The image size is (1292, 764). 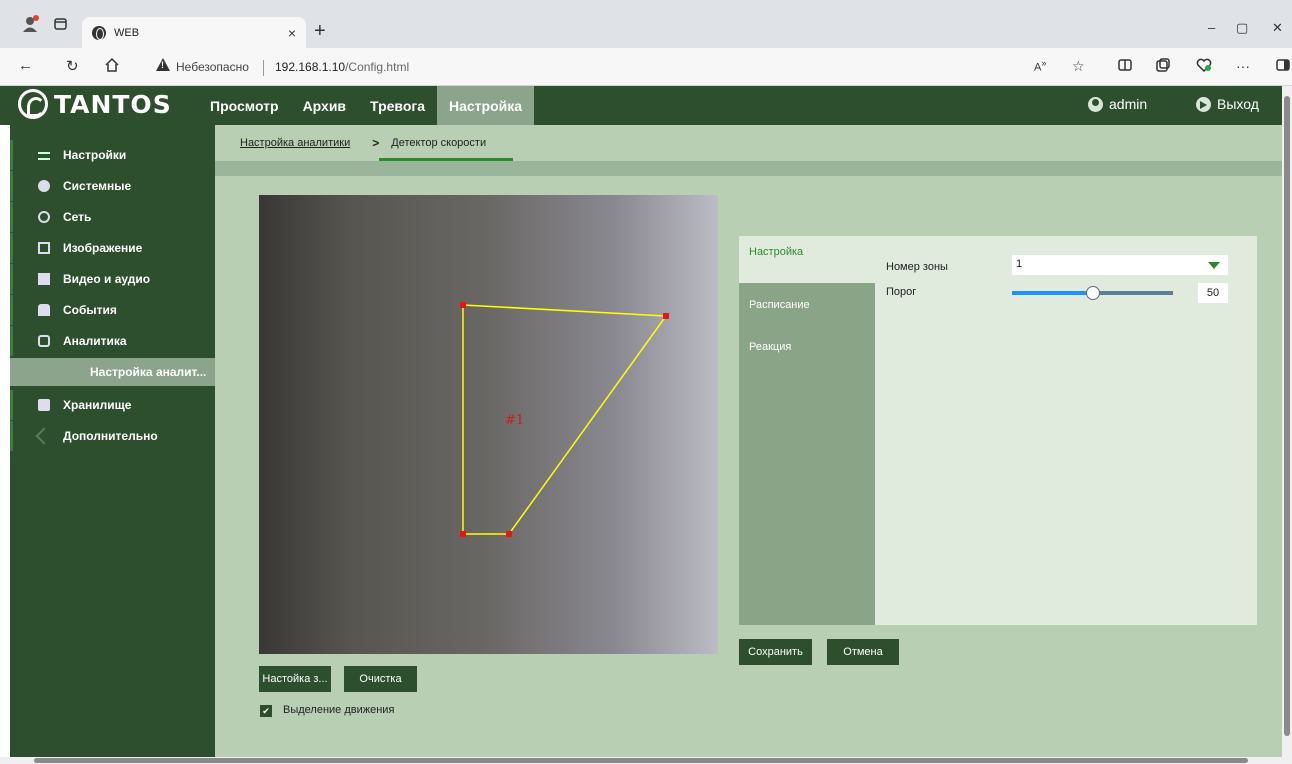 I want to click on sidebar-item-network: Сеть, so click(x=112, y=217).